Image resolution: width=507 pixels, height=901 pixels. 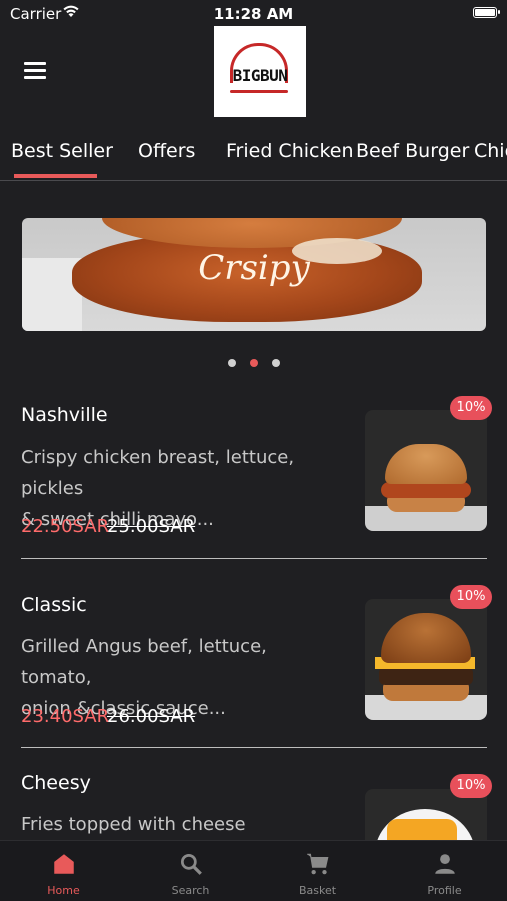 I want to click on active-tab-indicator, so click(x=55, y=176).